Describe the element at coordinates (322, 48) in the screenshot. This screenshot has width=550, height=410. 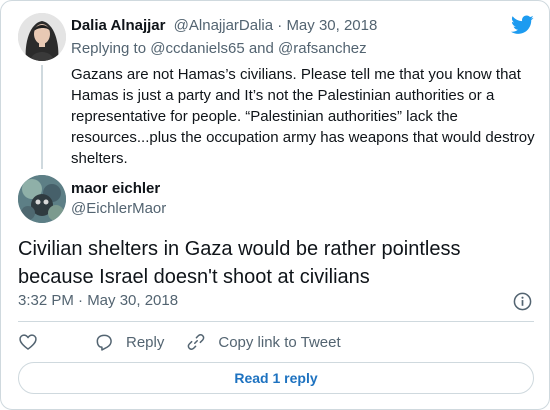
I see `mention-link-rafsanchez: @rafsanchez` at that location.